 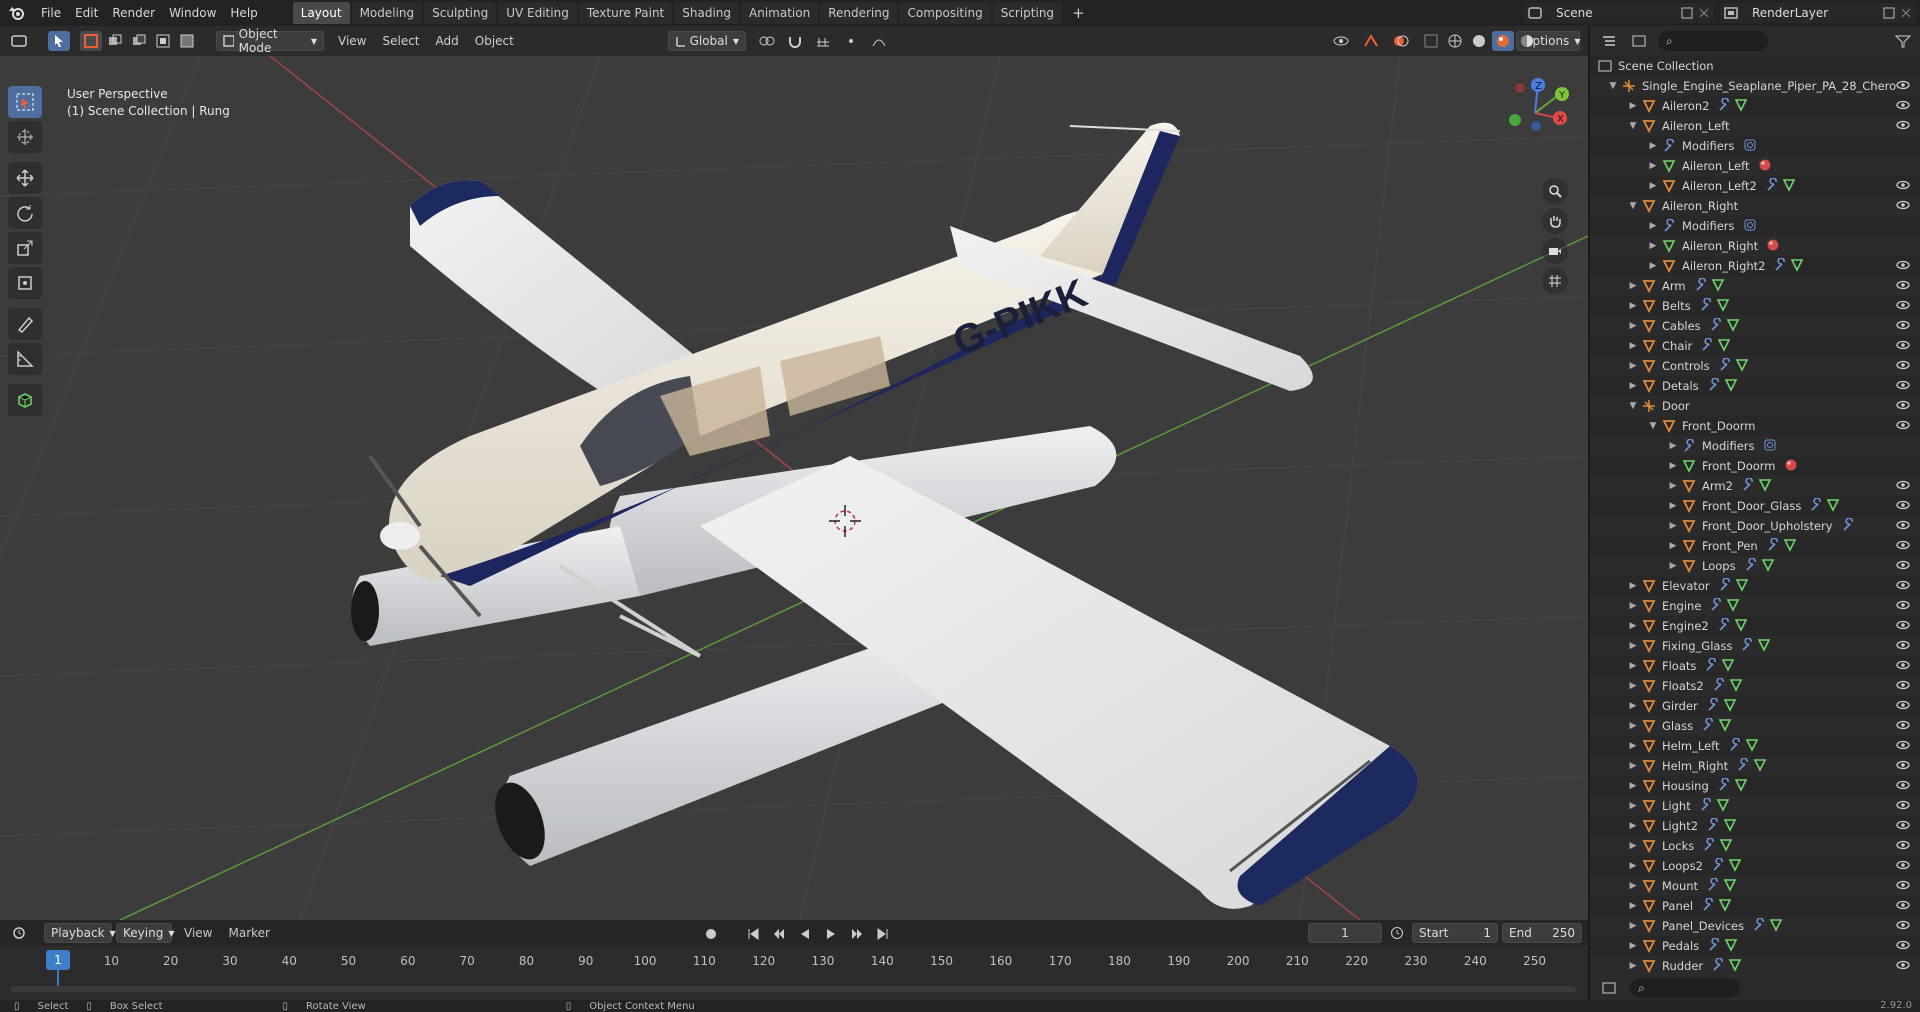 What do you see at coordinates (1755, 326) in the screenshot?
I see `outliner-item: ▶ Cables` at bounding box center [1755, 326].